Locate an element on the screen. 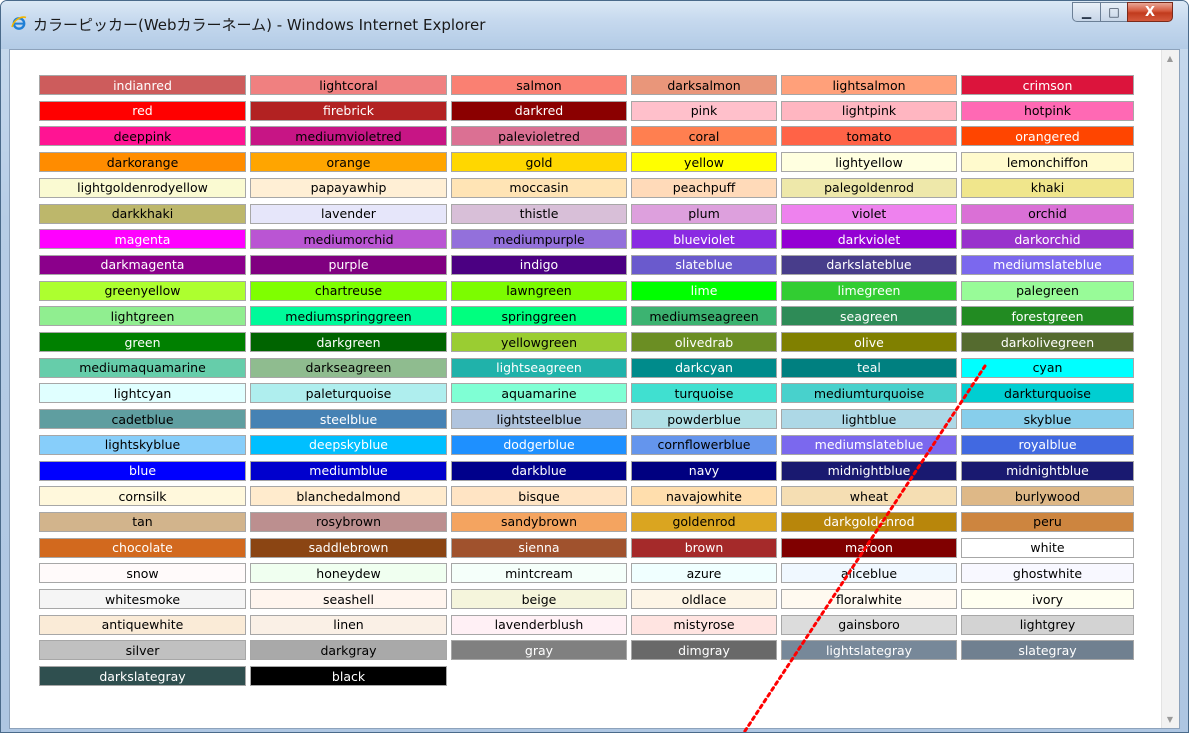 The height and width of the screenshot is (733, 1189). color-swatch: orange is located at coordinates (348, 162).